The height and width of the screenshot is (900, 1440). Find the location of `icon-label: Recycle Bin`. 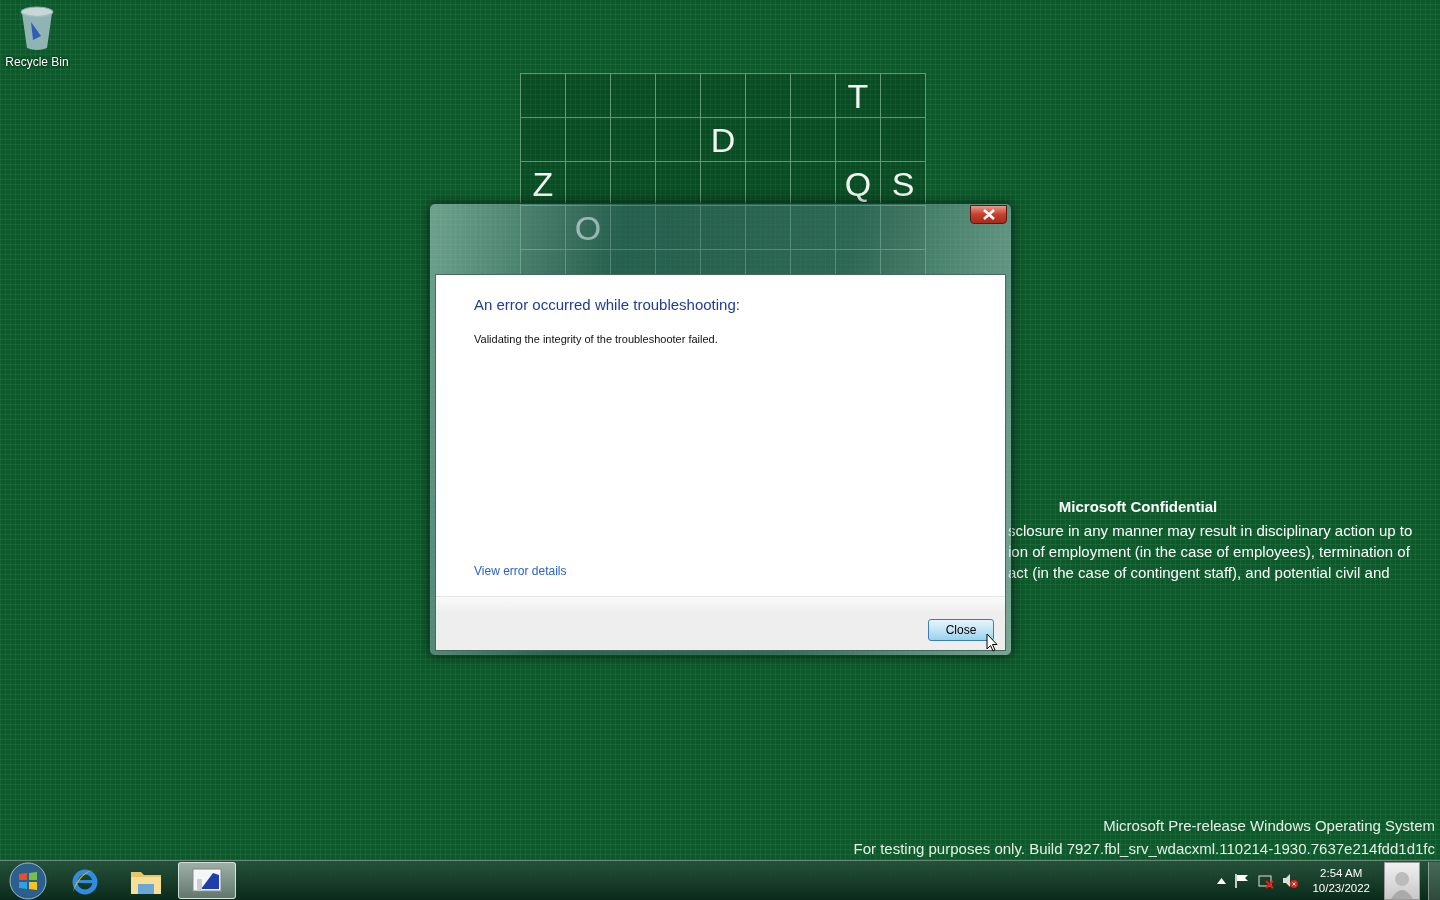

icon-label: Recycle Bin is located at coordinates (37, 62).